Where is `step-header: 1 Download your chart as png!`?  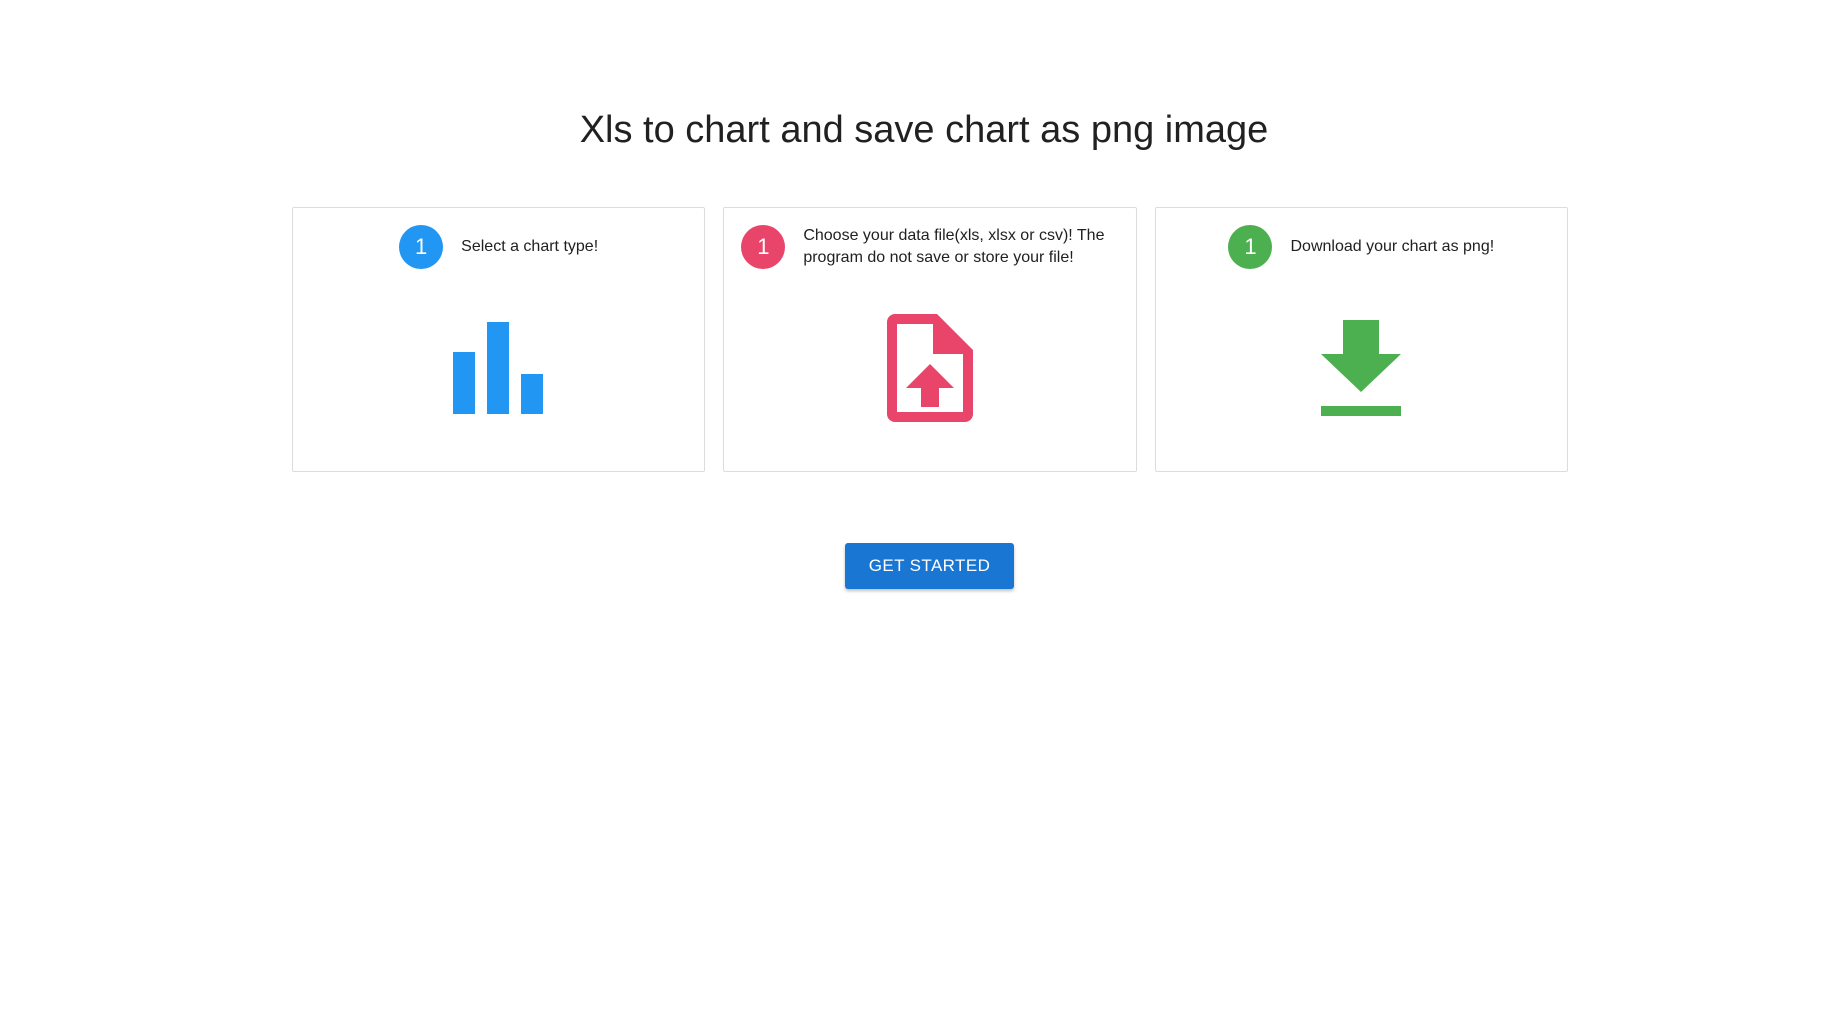 step-header: 1 Download your chart as png! is located at coordinates (1361, 247).